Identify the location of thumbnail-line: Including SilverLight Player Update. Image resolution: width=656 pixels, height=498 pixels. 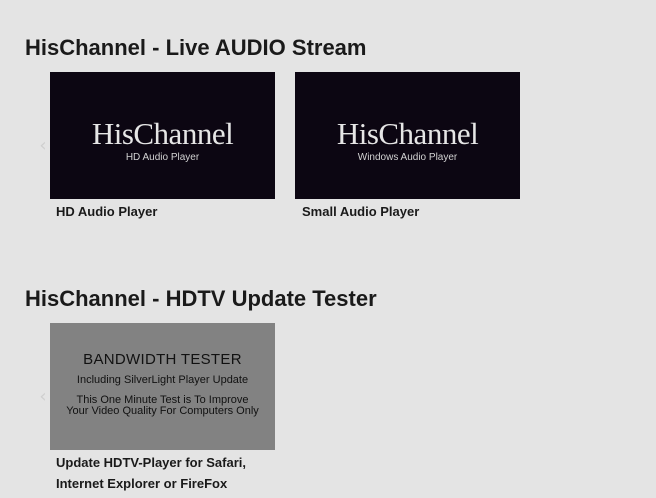
(162, 380).